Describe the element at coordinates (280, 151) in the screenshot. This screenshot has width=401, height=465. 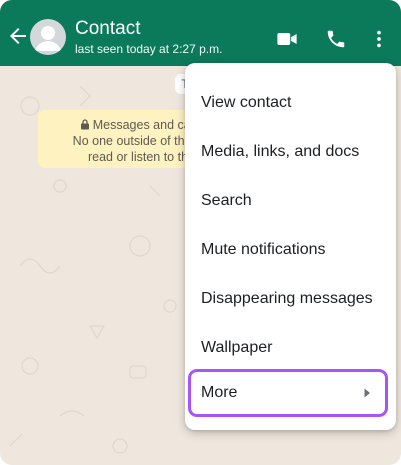
I see `menu-item-label: Media, links, and docs` at that location.